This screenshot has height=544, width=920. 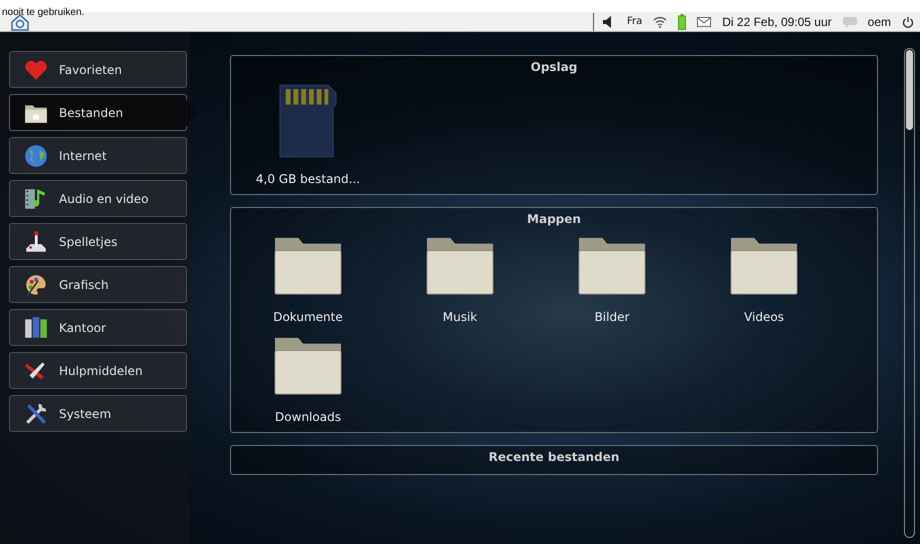 What do you see at coordinates (634, 21) in the screenshot?
I see `keyboard-layout: Fra` at bounding box center [634, 21].